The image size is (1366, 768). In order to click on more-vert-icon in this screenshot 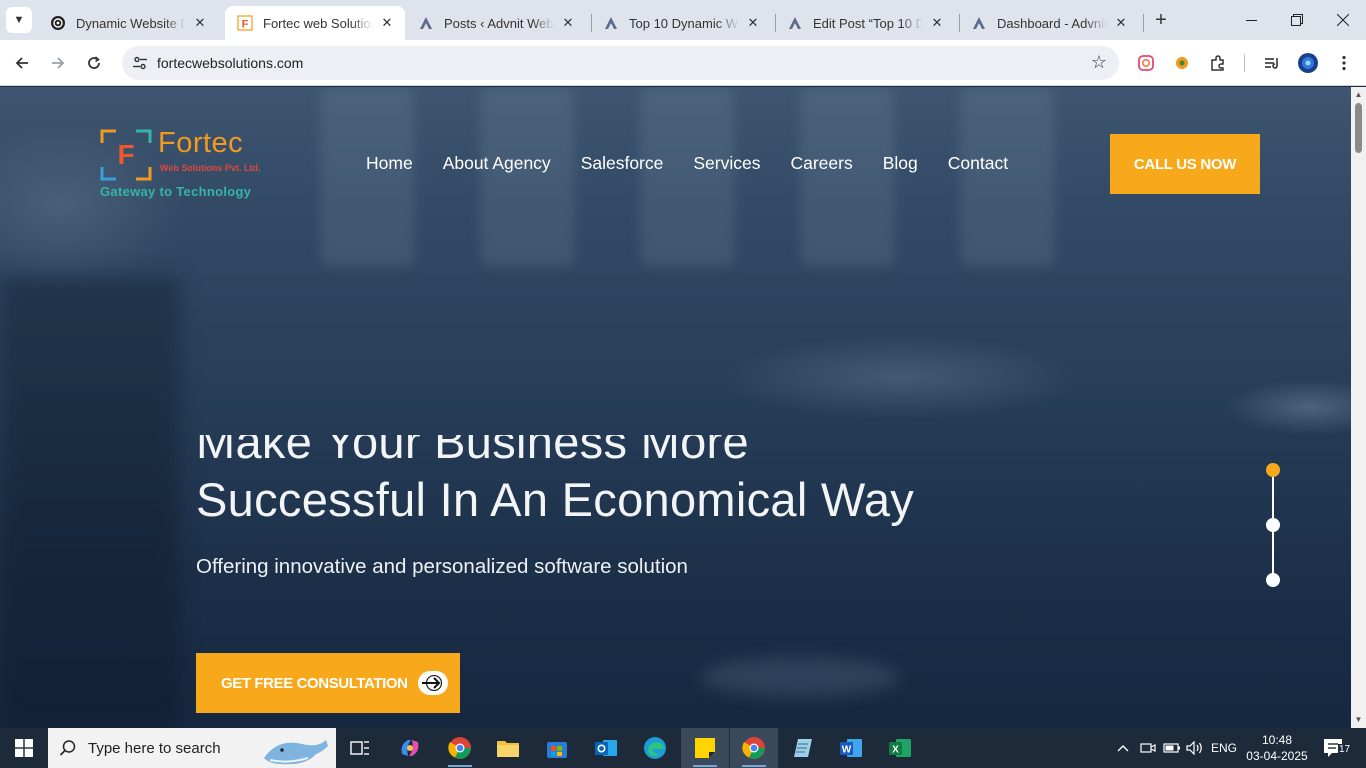, I will do `click(1344, 63)`.